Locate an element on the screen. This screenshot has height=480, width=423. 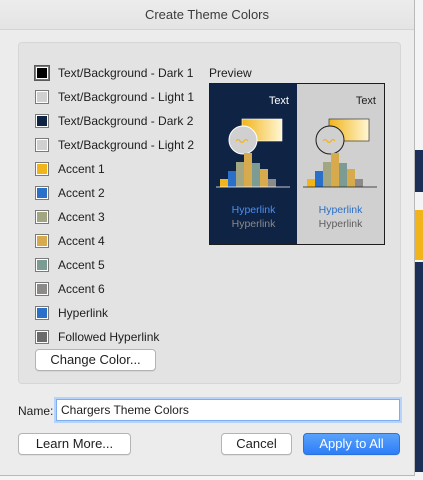
color-row-label: Accent 4 is located at coordinates (81, 241).